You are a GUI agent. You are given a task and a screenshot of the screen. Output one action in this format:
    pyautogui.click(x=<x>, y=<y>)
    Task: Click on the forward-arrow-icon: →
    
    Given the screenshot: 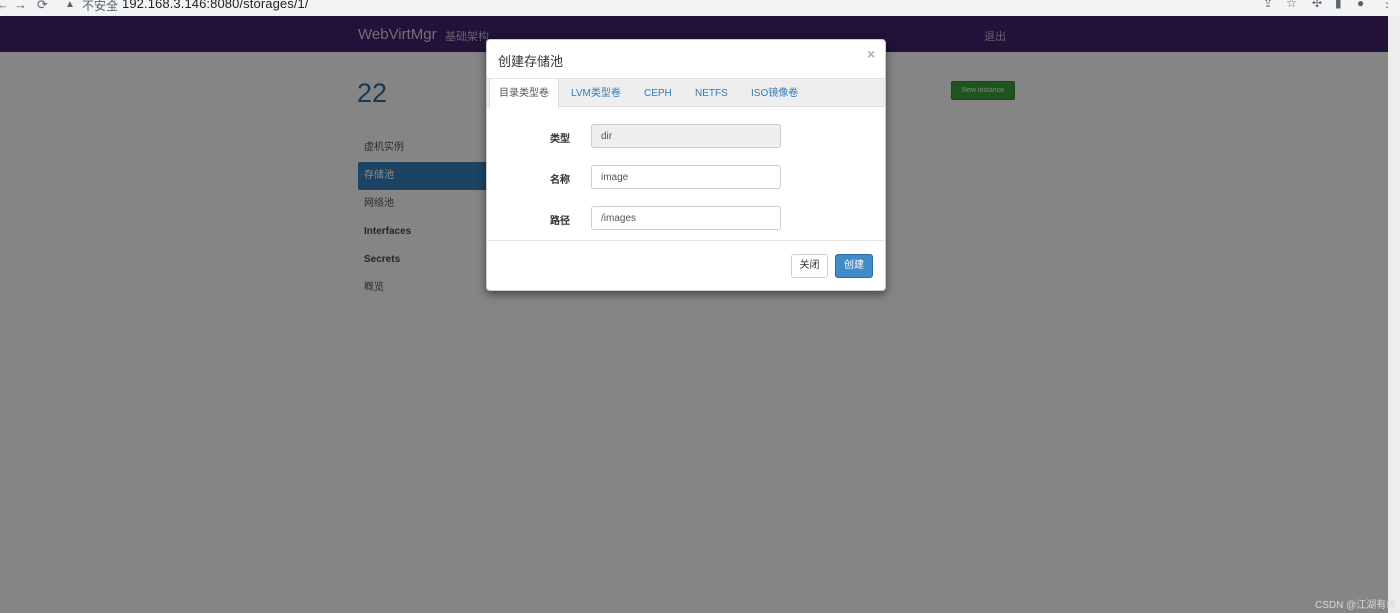 What is the action you would take?
    pyautogui.click(x=20, y=6)
    